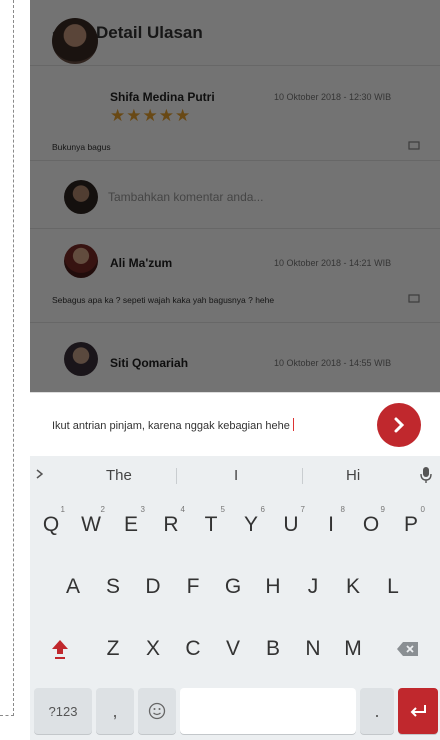 The height and width of the screenshot is (740, 440). I want to click on key-label: W, so click(91, 524).